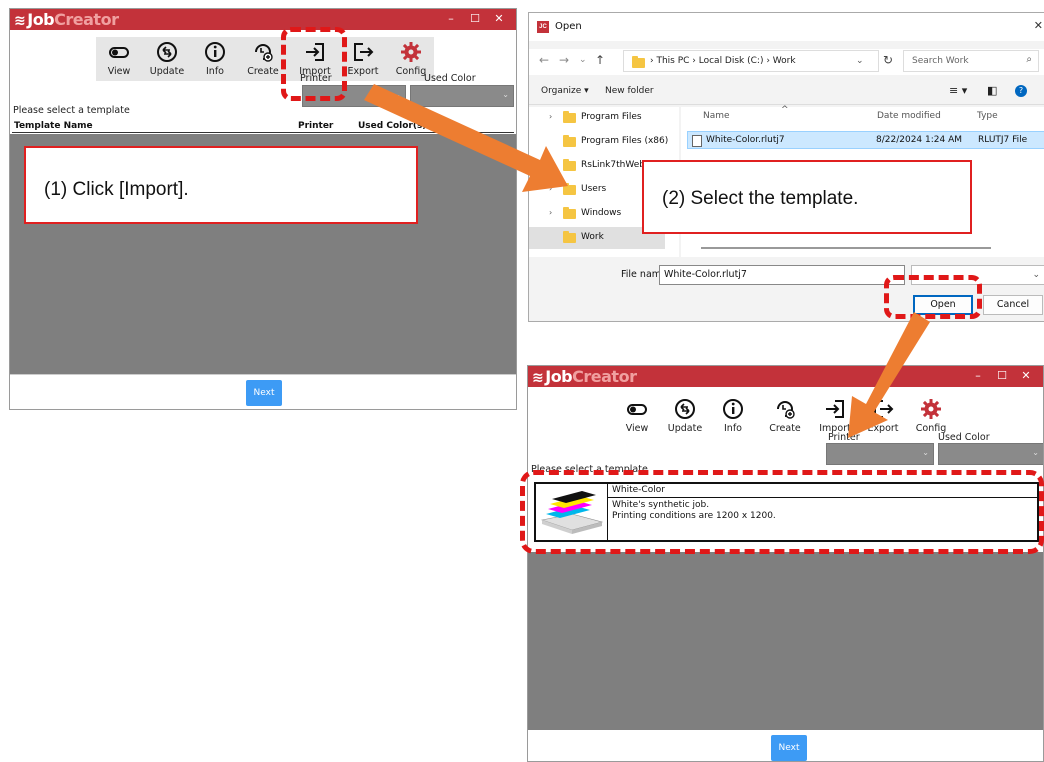 This screenshot has width=1044, height=762. What do you see at coordinates (599, 118) in the screenshot?
I see `nav-item-program-files: › Program Files` at bounding box center [599, 118].